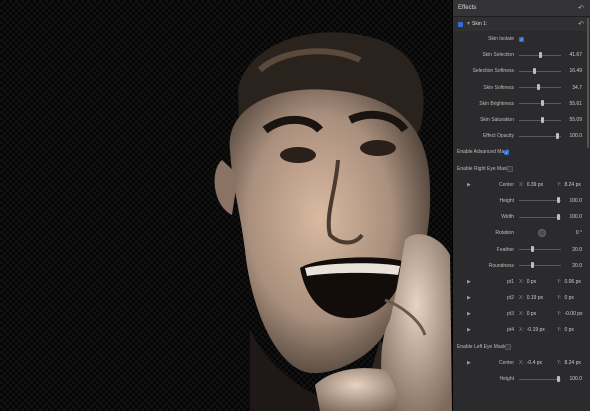  What do you see at coordinates (569, 282) in the screenshot?
I see `point-y-field: Y: 0.06 px` at bounding box center [569, 282].